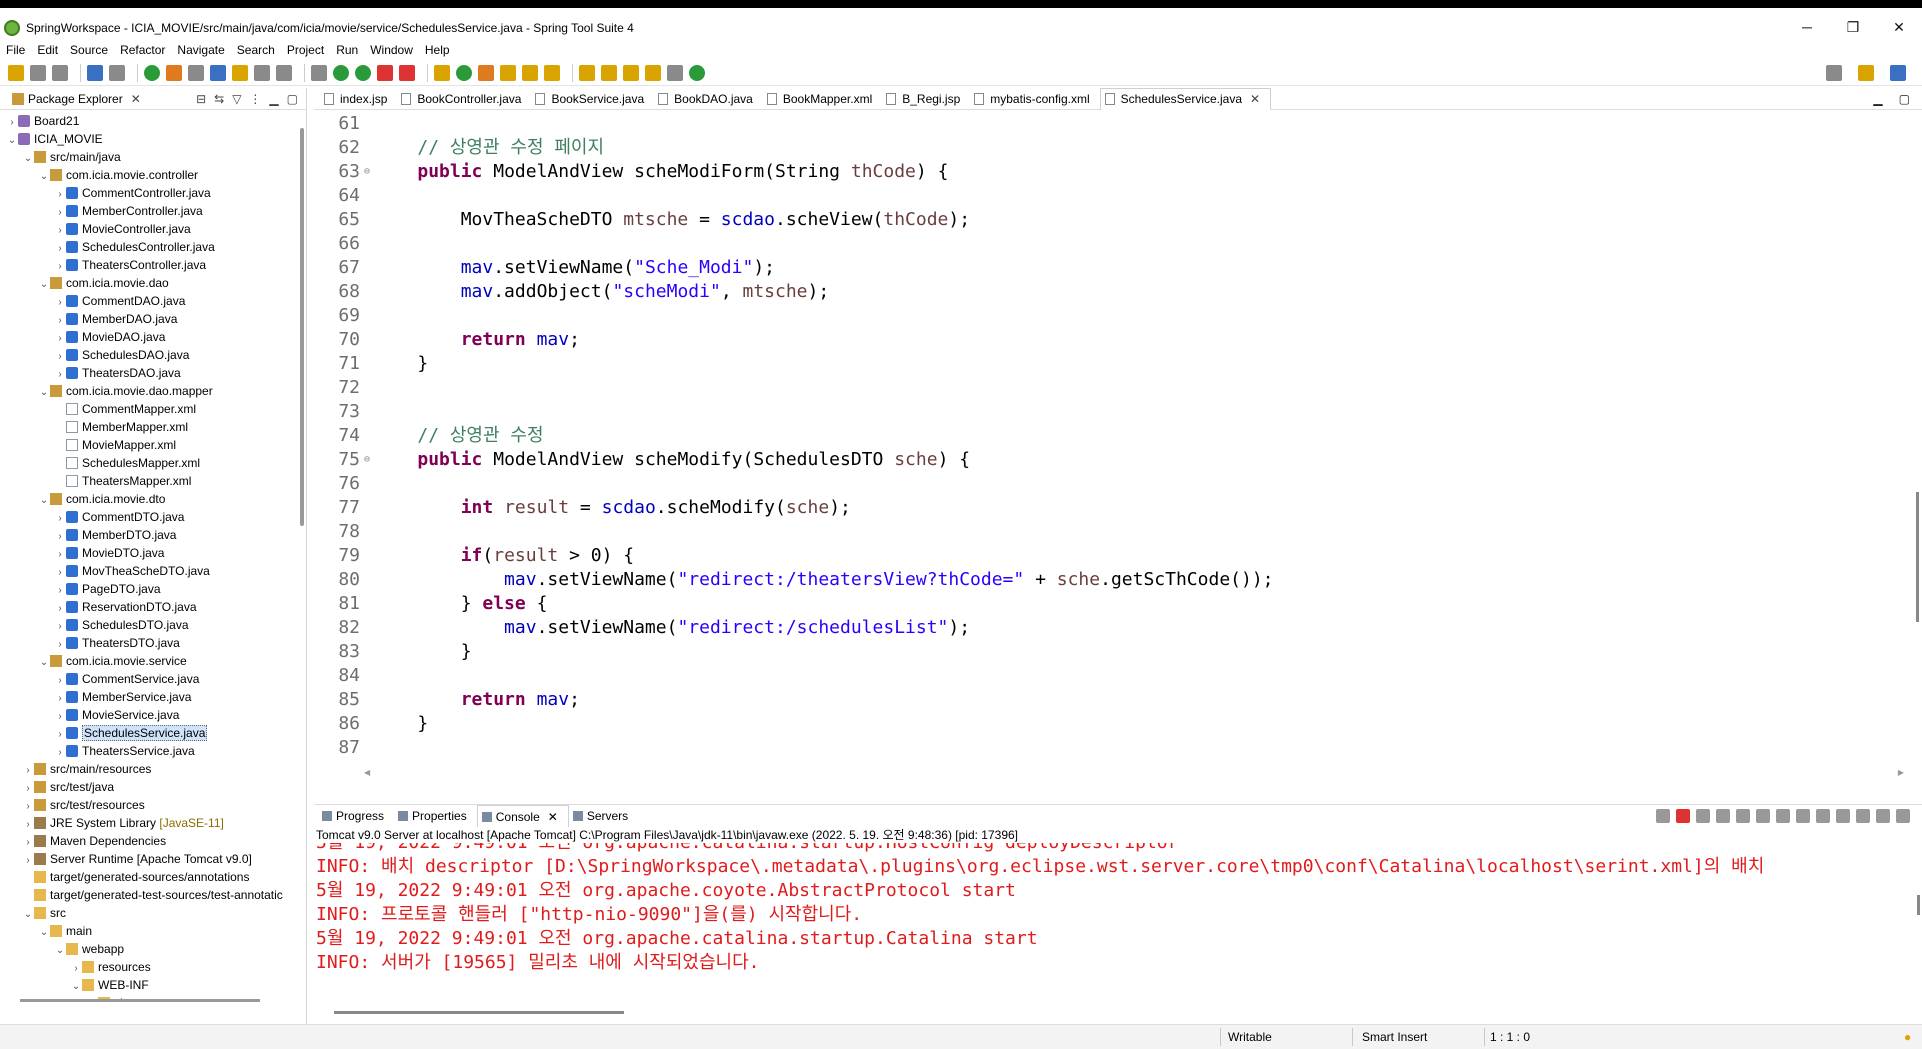 The height and width of the screenshot is (1049, 1922). Describe the element at coordinates (150, 193) in the screenshot. I see `tree-item: › CommentController.java` at that location.